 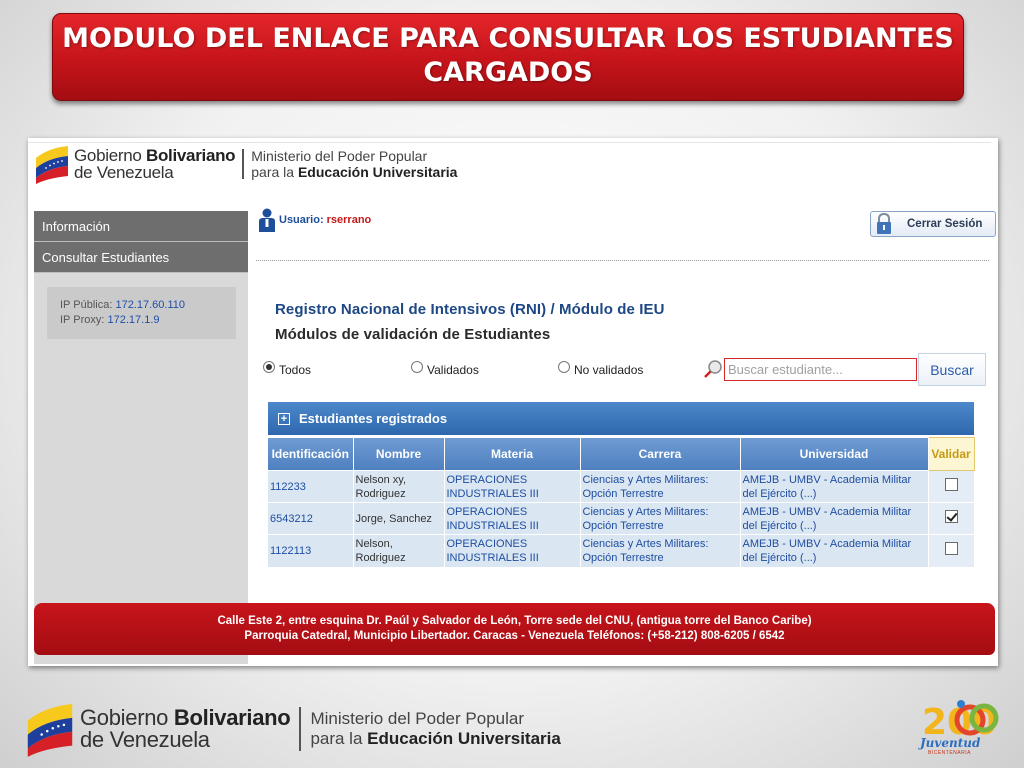 I want to click on bicentennial-emblem-icon: 200, so click(x=960, y=721).